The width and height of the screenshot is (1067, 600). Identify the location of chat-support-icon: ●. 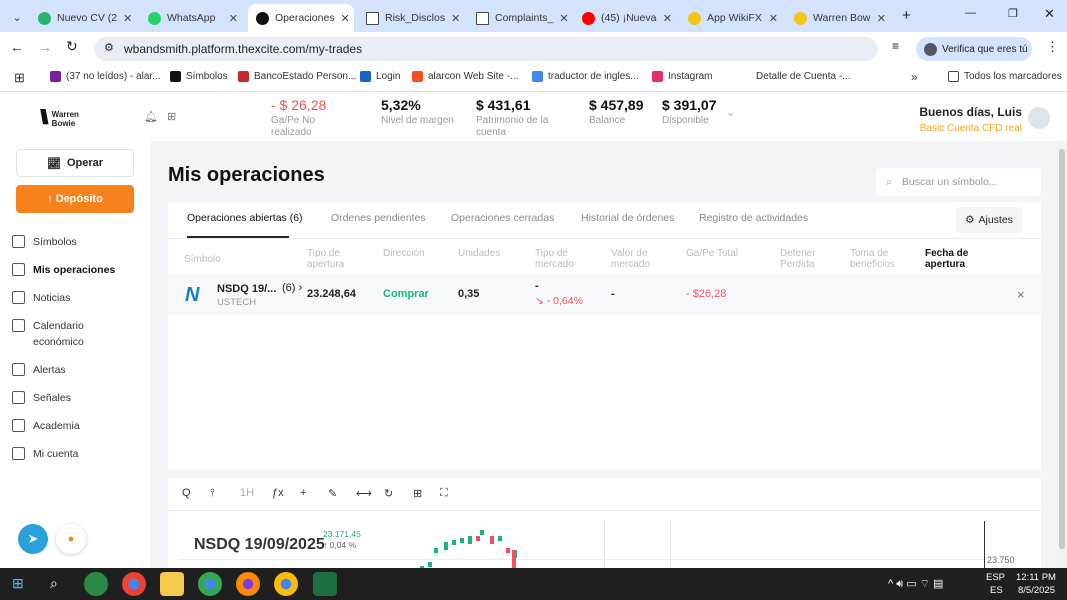
(71, 539).